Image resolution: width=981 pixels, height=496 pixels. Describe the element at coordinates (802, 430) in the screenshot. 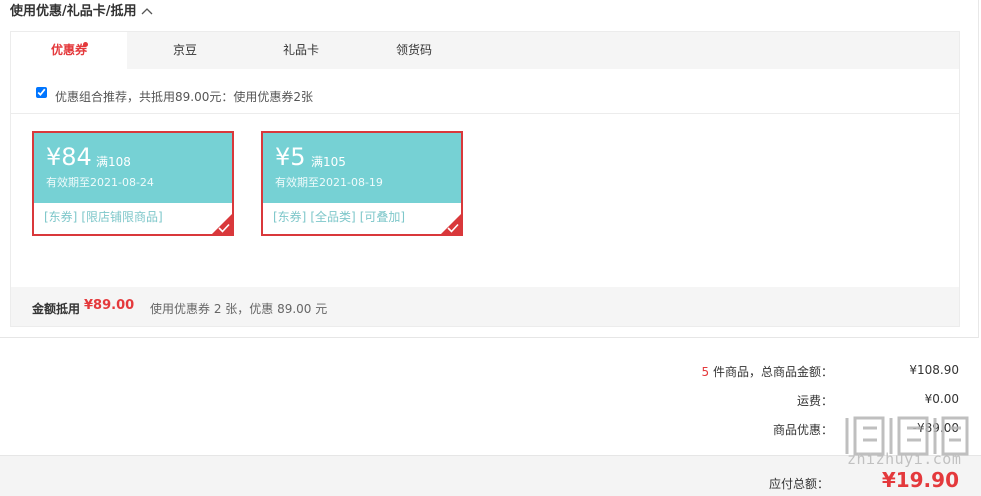

I see `product-discount-label: 商品优惠：` at that location.